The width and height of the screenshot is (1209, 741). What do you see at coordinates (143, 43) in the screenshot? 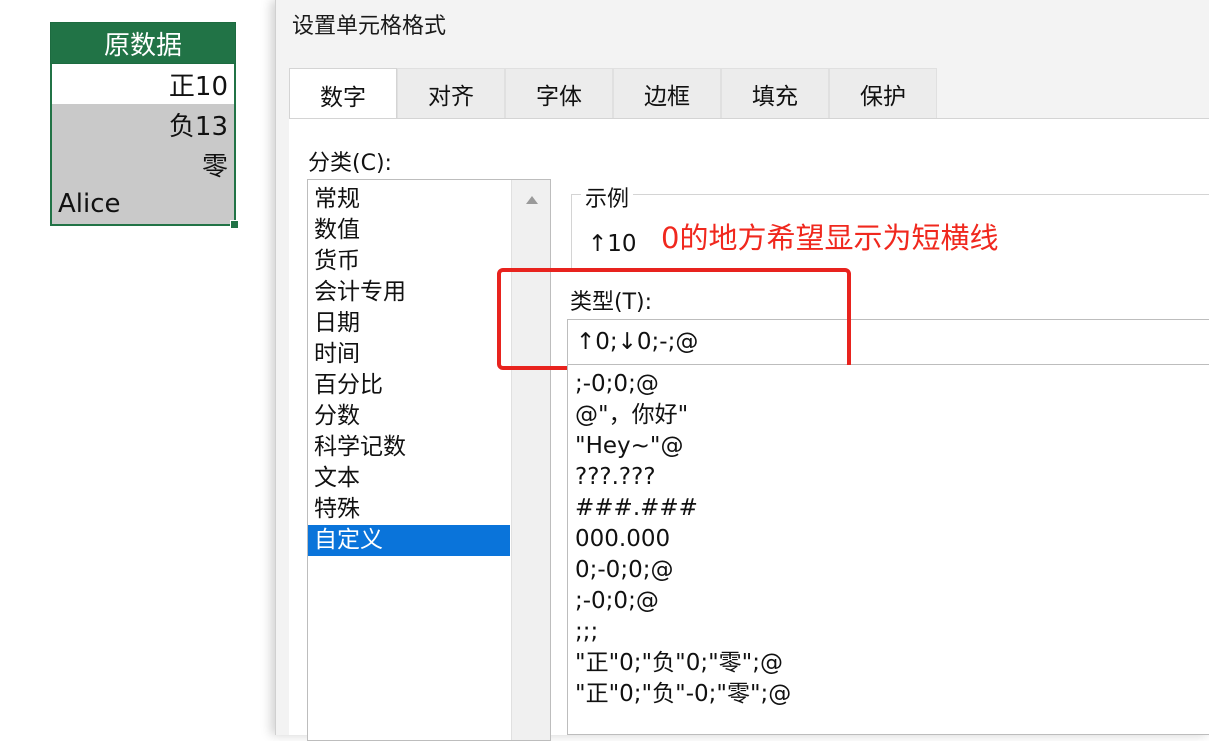
I see `sheet-header-cell: 原数据` at bounding box center [143, 43].